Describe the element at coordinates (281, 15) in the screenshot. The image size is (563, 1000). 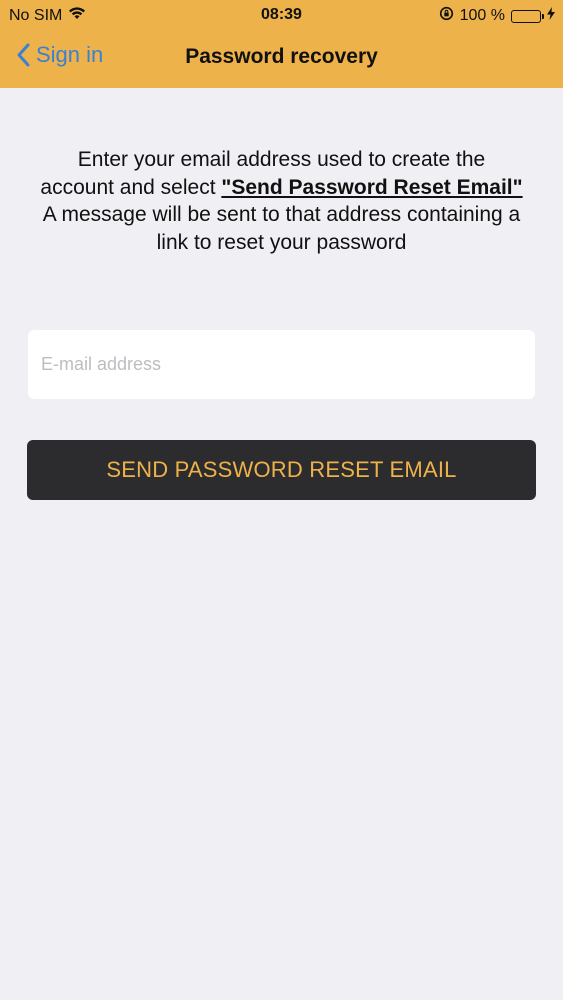
I see `status-bar: No SIM 08:39 100 %` at that location.